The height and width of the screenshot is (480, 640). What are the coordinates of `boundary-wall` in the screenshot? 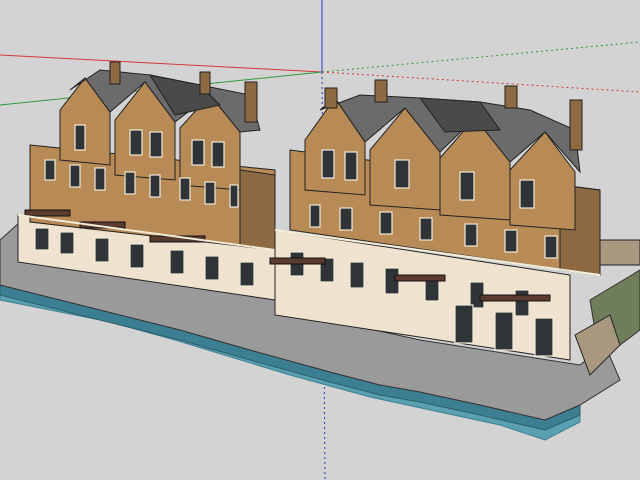 It's located at (619, 252).